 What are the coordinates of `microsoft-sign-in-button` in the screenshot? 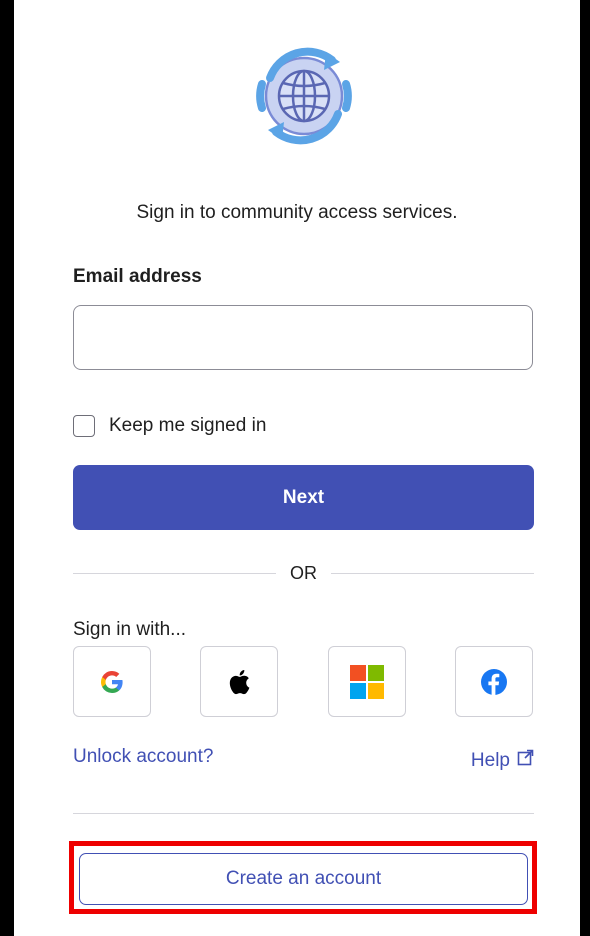 It's located at (367, 681).